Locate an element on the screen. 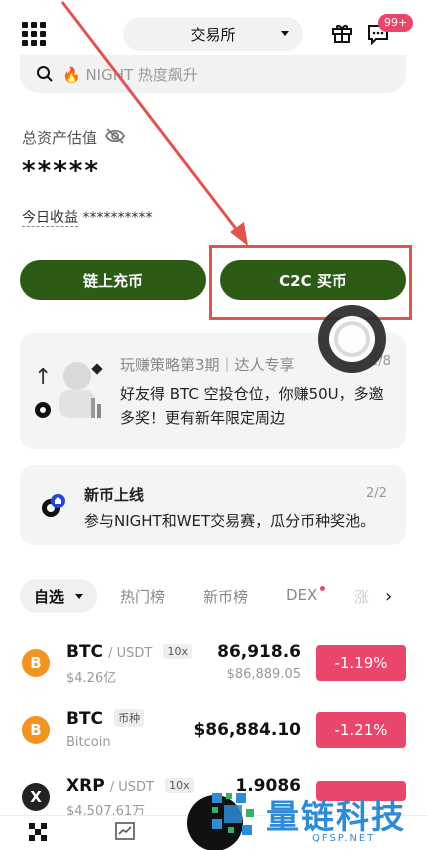  banner-title: 玩赚策略第3期｜达人专享 is located at coordinates (207, 365).